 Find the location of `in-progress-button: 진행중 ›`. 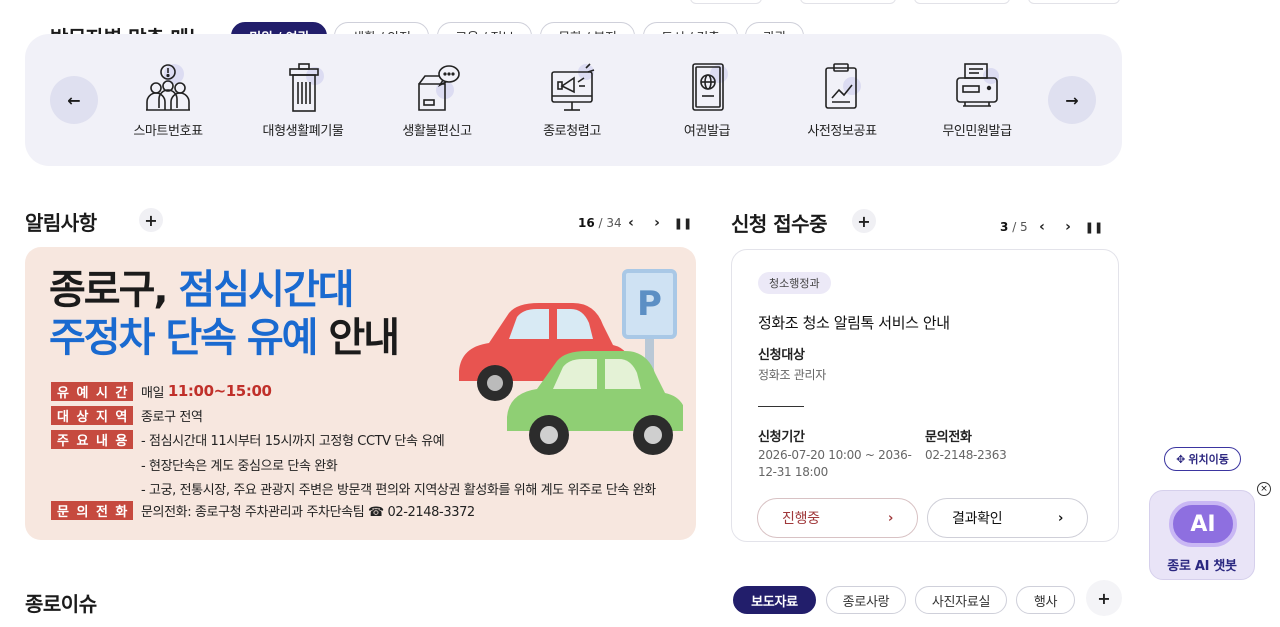

in-progress-button: 진행중 › is located at coordinates (837, 518).